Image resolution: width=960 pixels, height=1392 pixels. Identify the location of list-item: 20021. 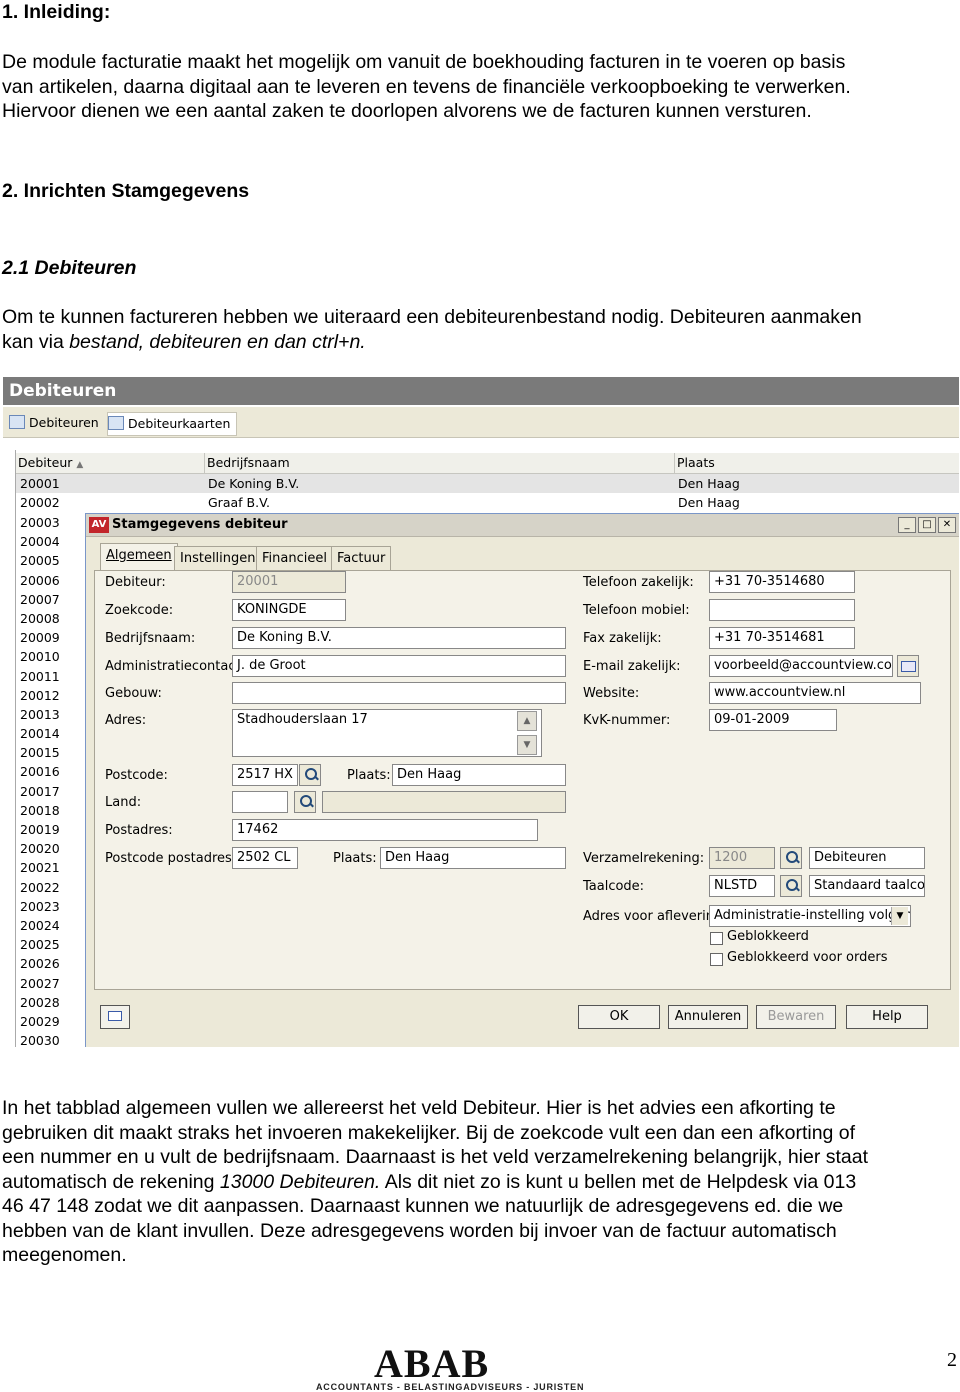
(51, 867).